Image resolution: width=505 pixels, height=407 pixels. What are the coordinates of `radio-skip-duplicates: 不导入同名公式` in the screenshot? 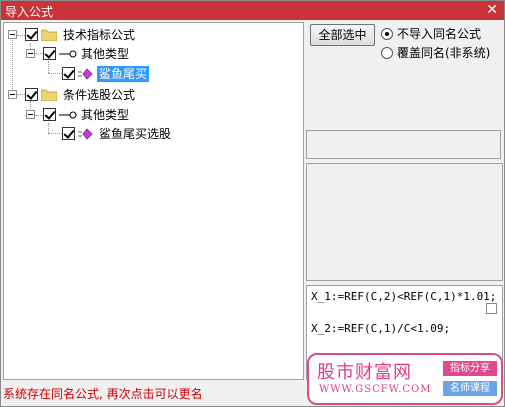 It's located at (441, 34).